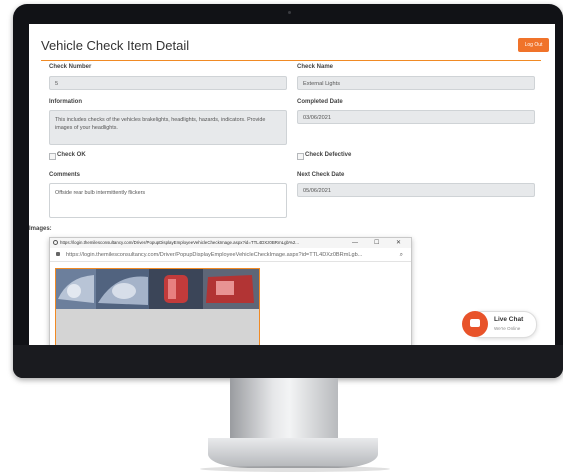 The image size is (563, 476). Describe the element at coordinates (509, 319) in the screenshot. I see `live-chat-title: Live Chat` at that location.